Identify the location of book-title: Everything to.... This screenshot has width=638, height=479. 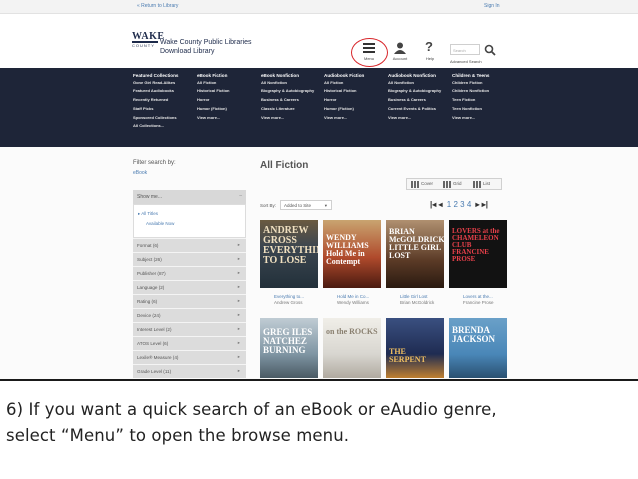
(304, 296).